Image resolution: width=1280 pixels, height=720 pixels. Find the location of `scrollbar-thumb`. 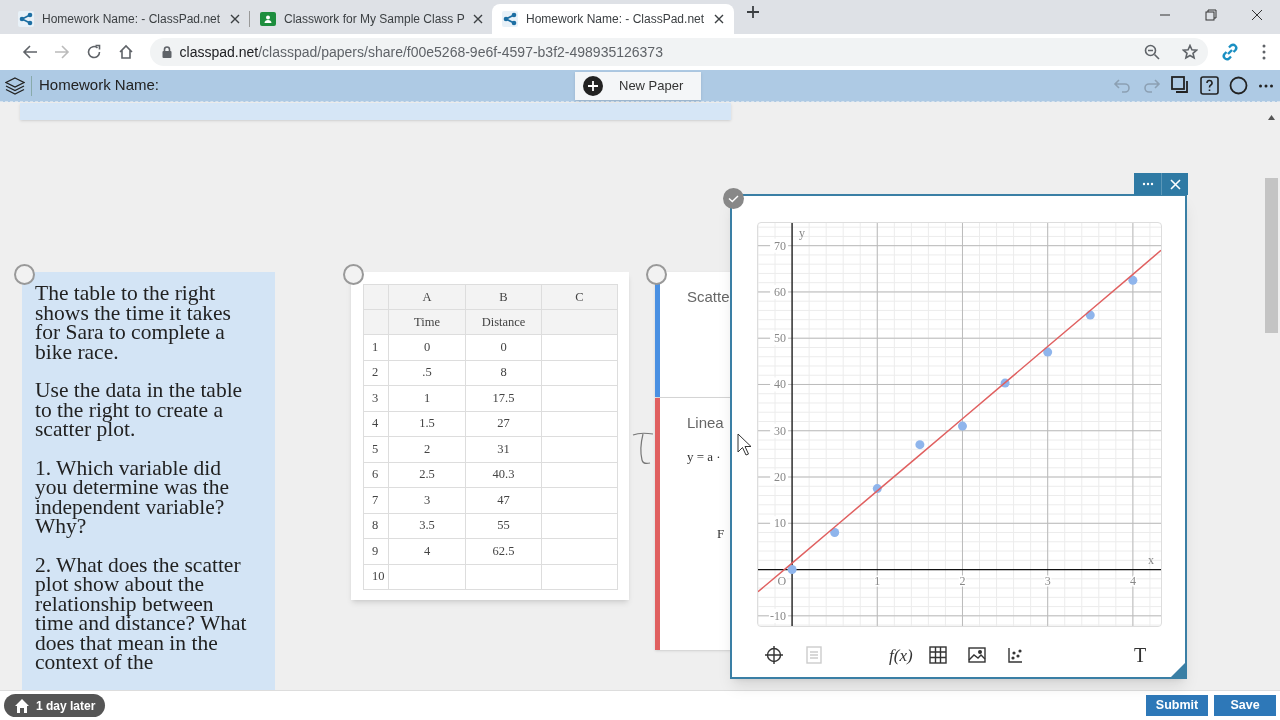

scrollbar-thumb is located at coordinates (1271, 255).